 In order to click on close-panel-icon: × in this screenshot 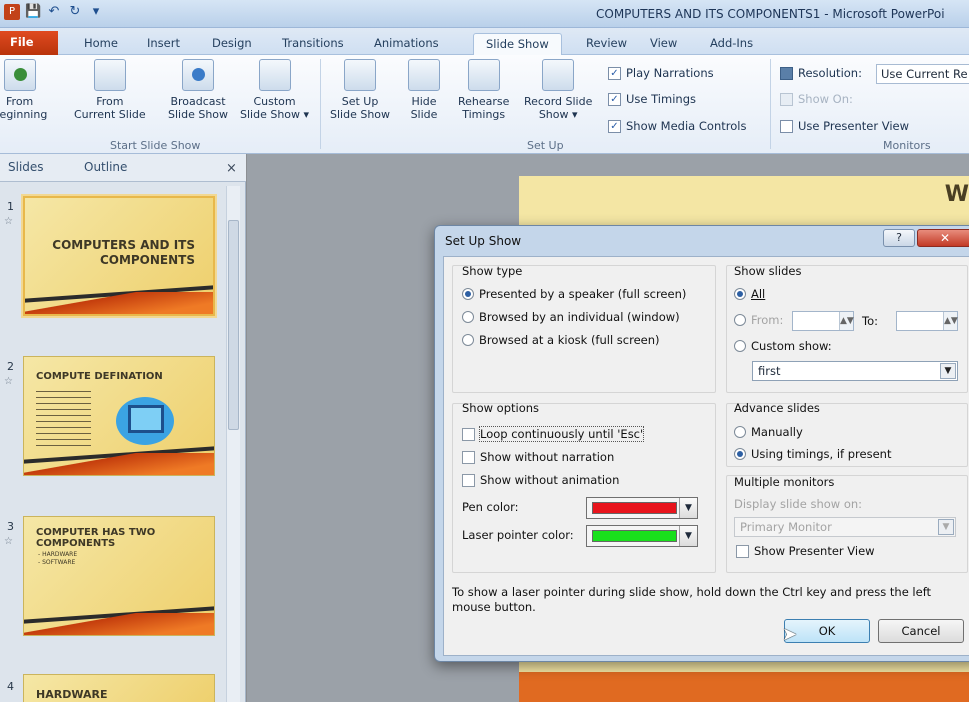, I will do `click(231, 168)`.